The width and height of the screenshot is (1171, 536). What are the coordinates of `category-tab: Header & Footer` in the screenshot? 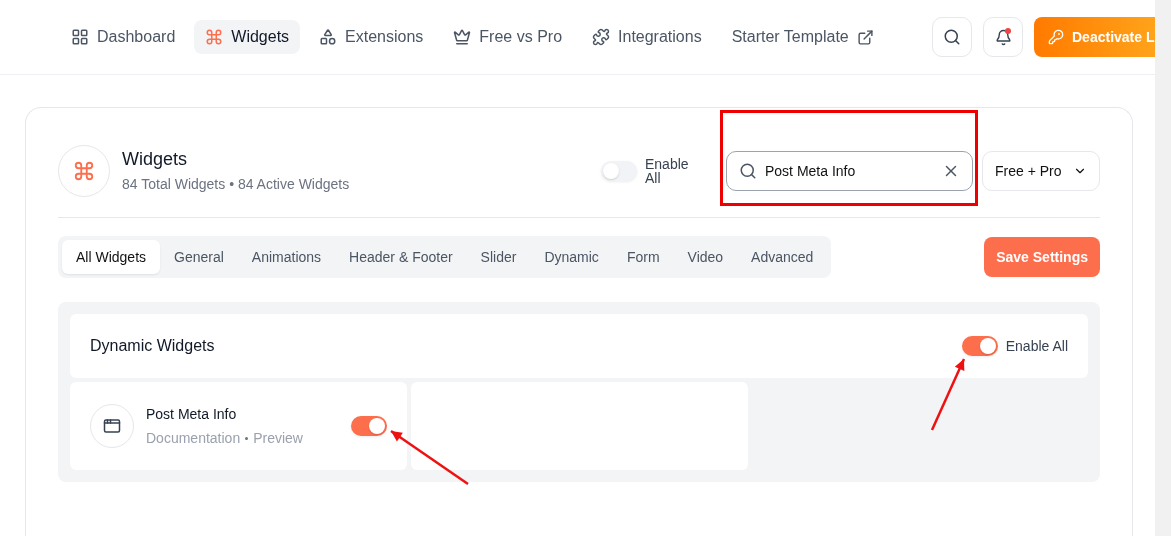 It's located at (401, 257).